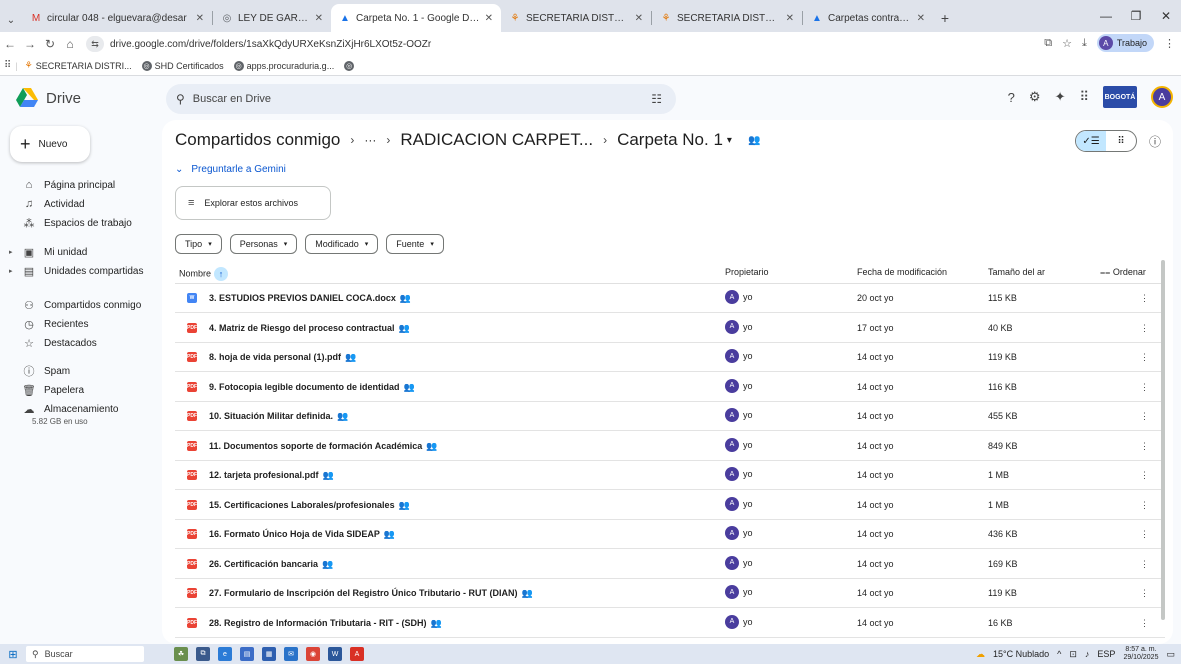 Image resolution: width=1181 pixels, height=664 pixels. What do you see at coordinates (302, 534) in the screenshot?
I see `file-name: 16. Formato Único Hoja de Vida SIDEAP 👥` at bounding box center [302, 534].